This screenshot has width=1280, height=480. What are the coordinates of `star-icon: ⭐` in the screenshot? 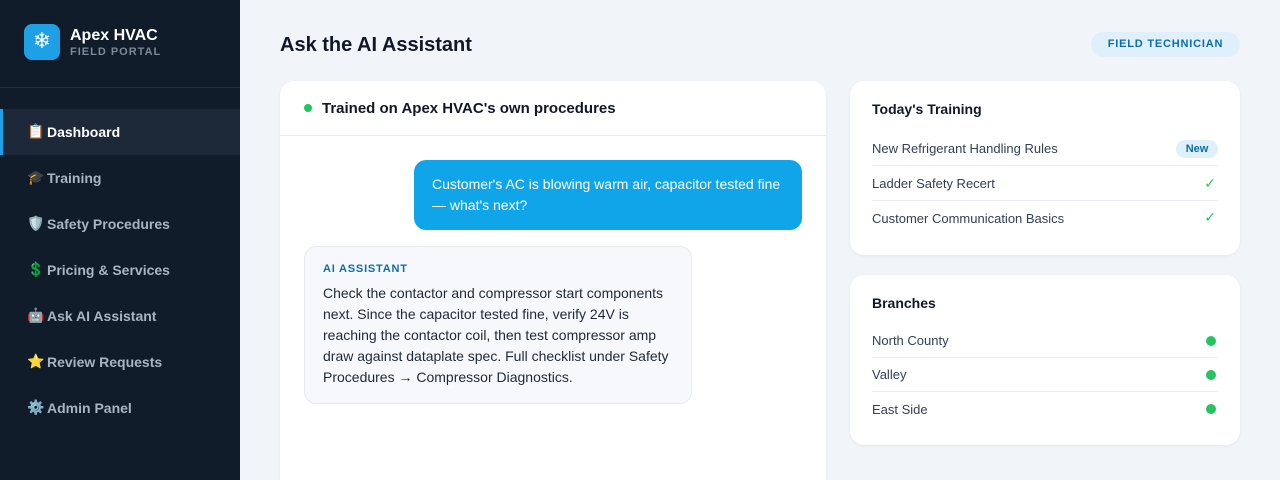 It's located at (36, 362).